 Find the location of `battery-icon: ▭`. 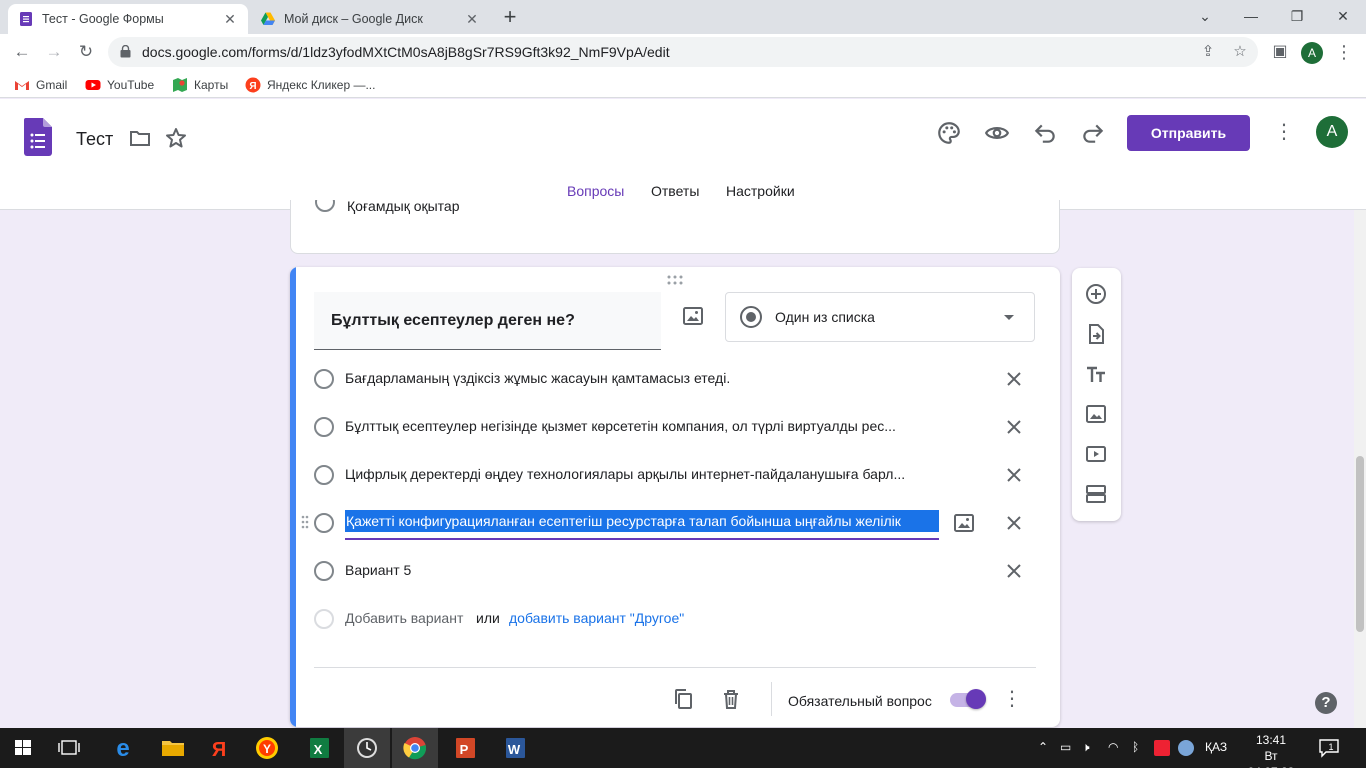

battery-icon: ▭ is located at coordinates (1065, 748).